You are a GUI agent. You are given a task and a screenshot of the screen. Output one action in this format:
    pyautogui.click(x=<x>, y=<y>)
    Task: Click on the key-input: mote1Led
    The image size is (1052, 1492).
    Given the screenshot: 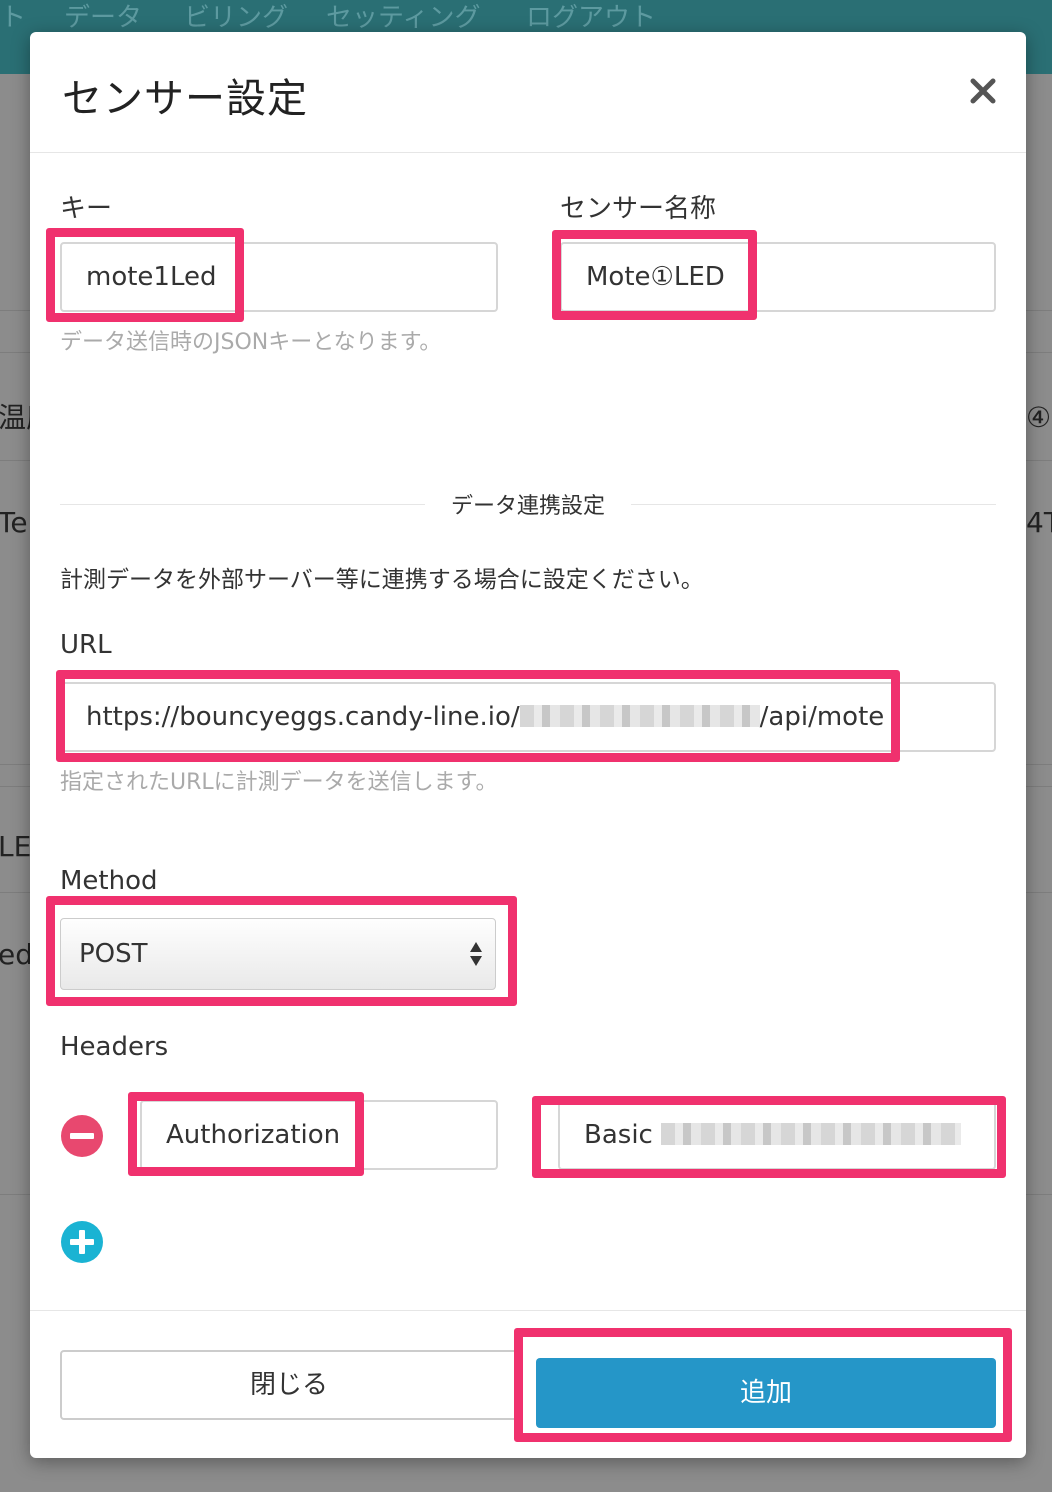 What is the action you would take?
    pyautogui.click(x=279, y=277)
    